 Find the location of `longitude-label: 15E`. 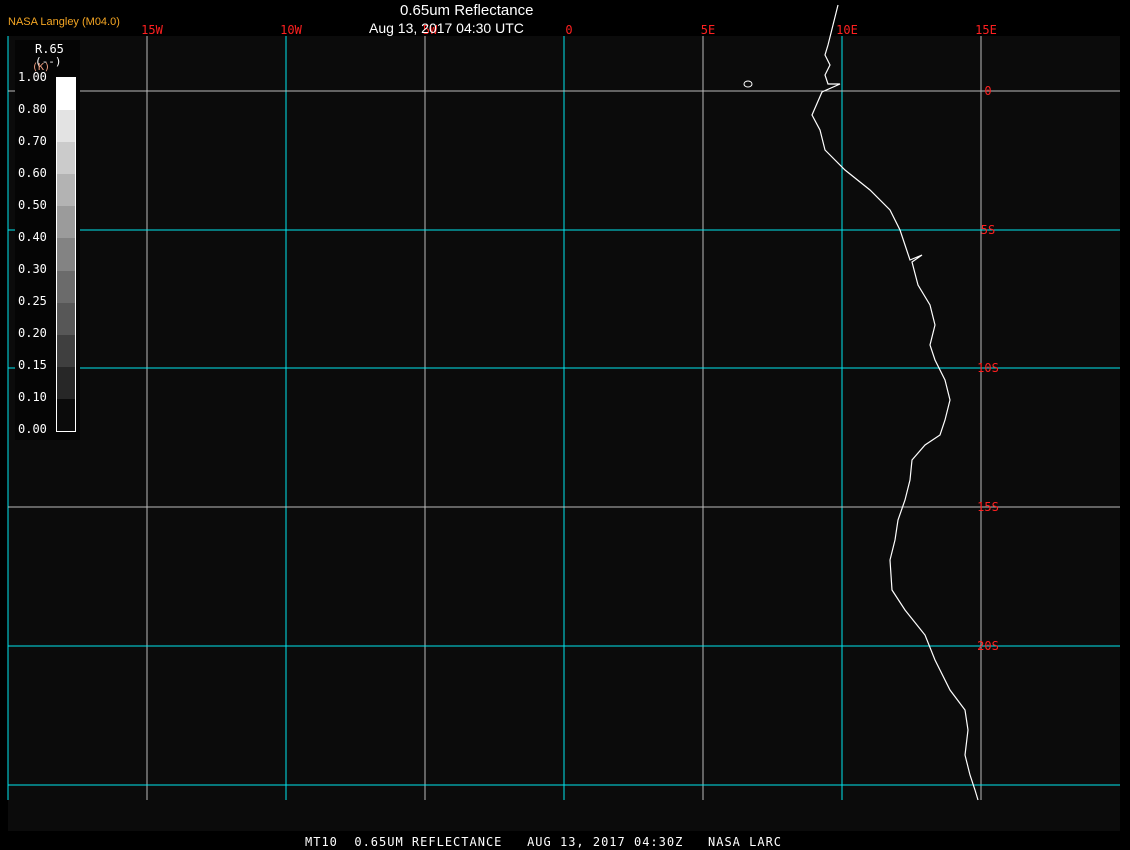

longitude-label: 15E is located at coordinates (986, 30).